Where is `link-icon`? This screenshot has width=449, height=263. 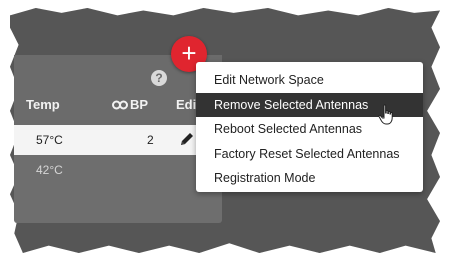 link-icon is located at coordinates (120, 105).